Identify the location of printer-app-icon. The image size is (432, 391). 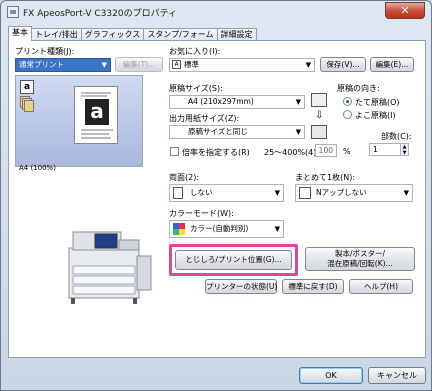
(13, 12).